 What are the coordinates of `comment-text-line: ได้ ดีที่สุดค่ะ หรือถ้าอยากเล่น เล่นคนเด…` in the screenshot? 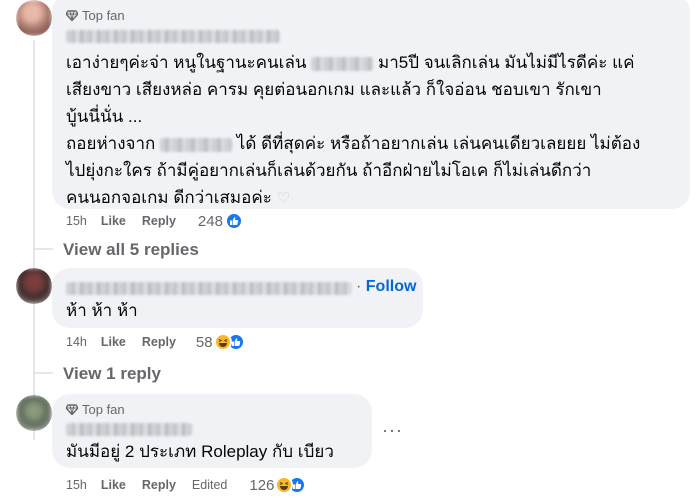 It's located at (438, 143).